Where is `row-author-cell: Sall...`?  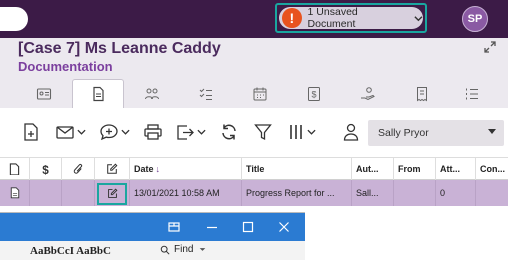
row-author-cell: Sall... is located at coordinates (373, 193).